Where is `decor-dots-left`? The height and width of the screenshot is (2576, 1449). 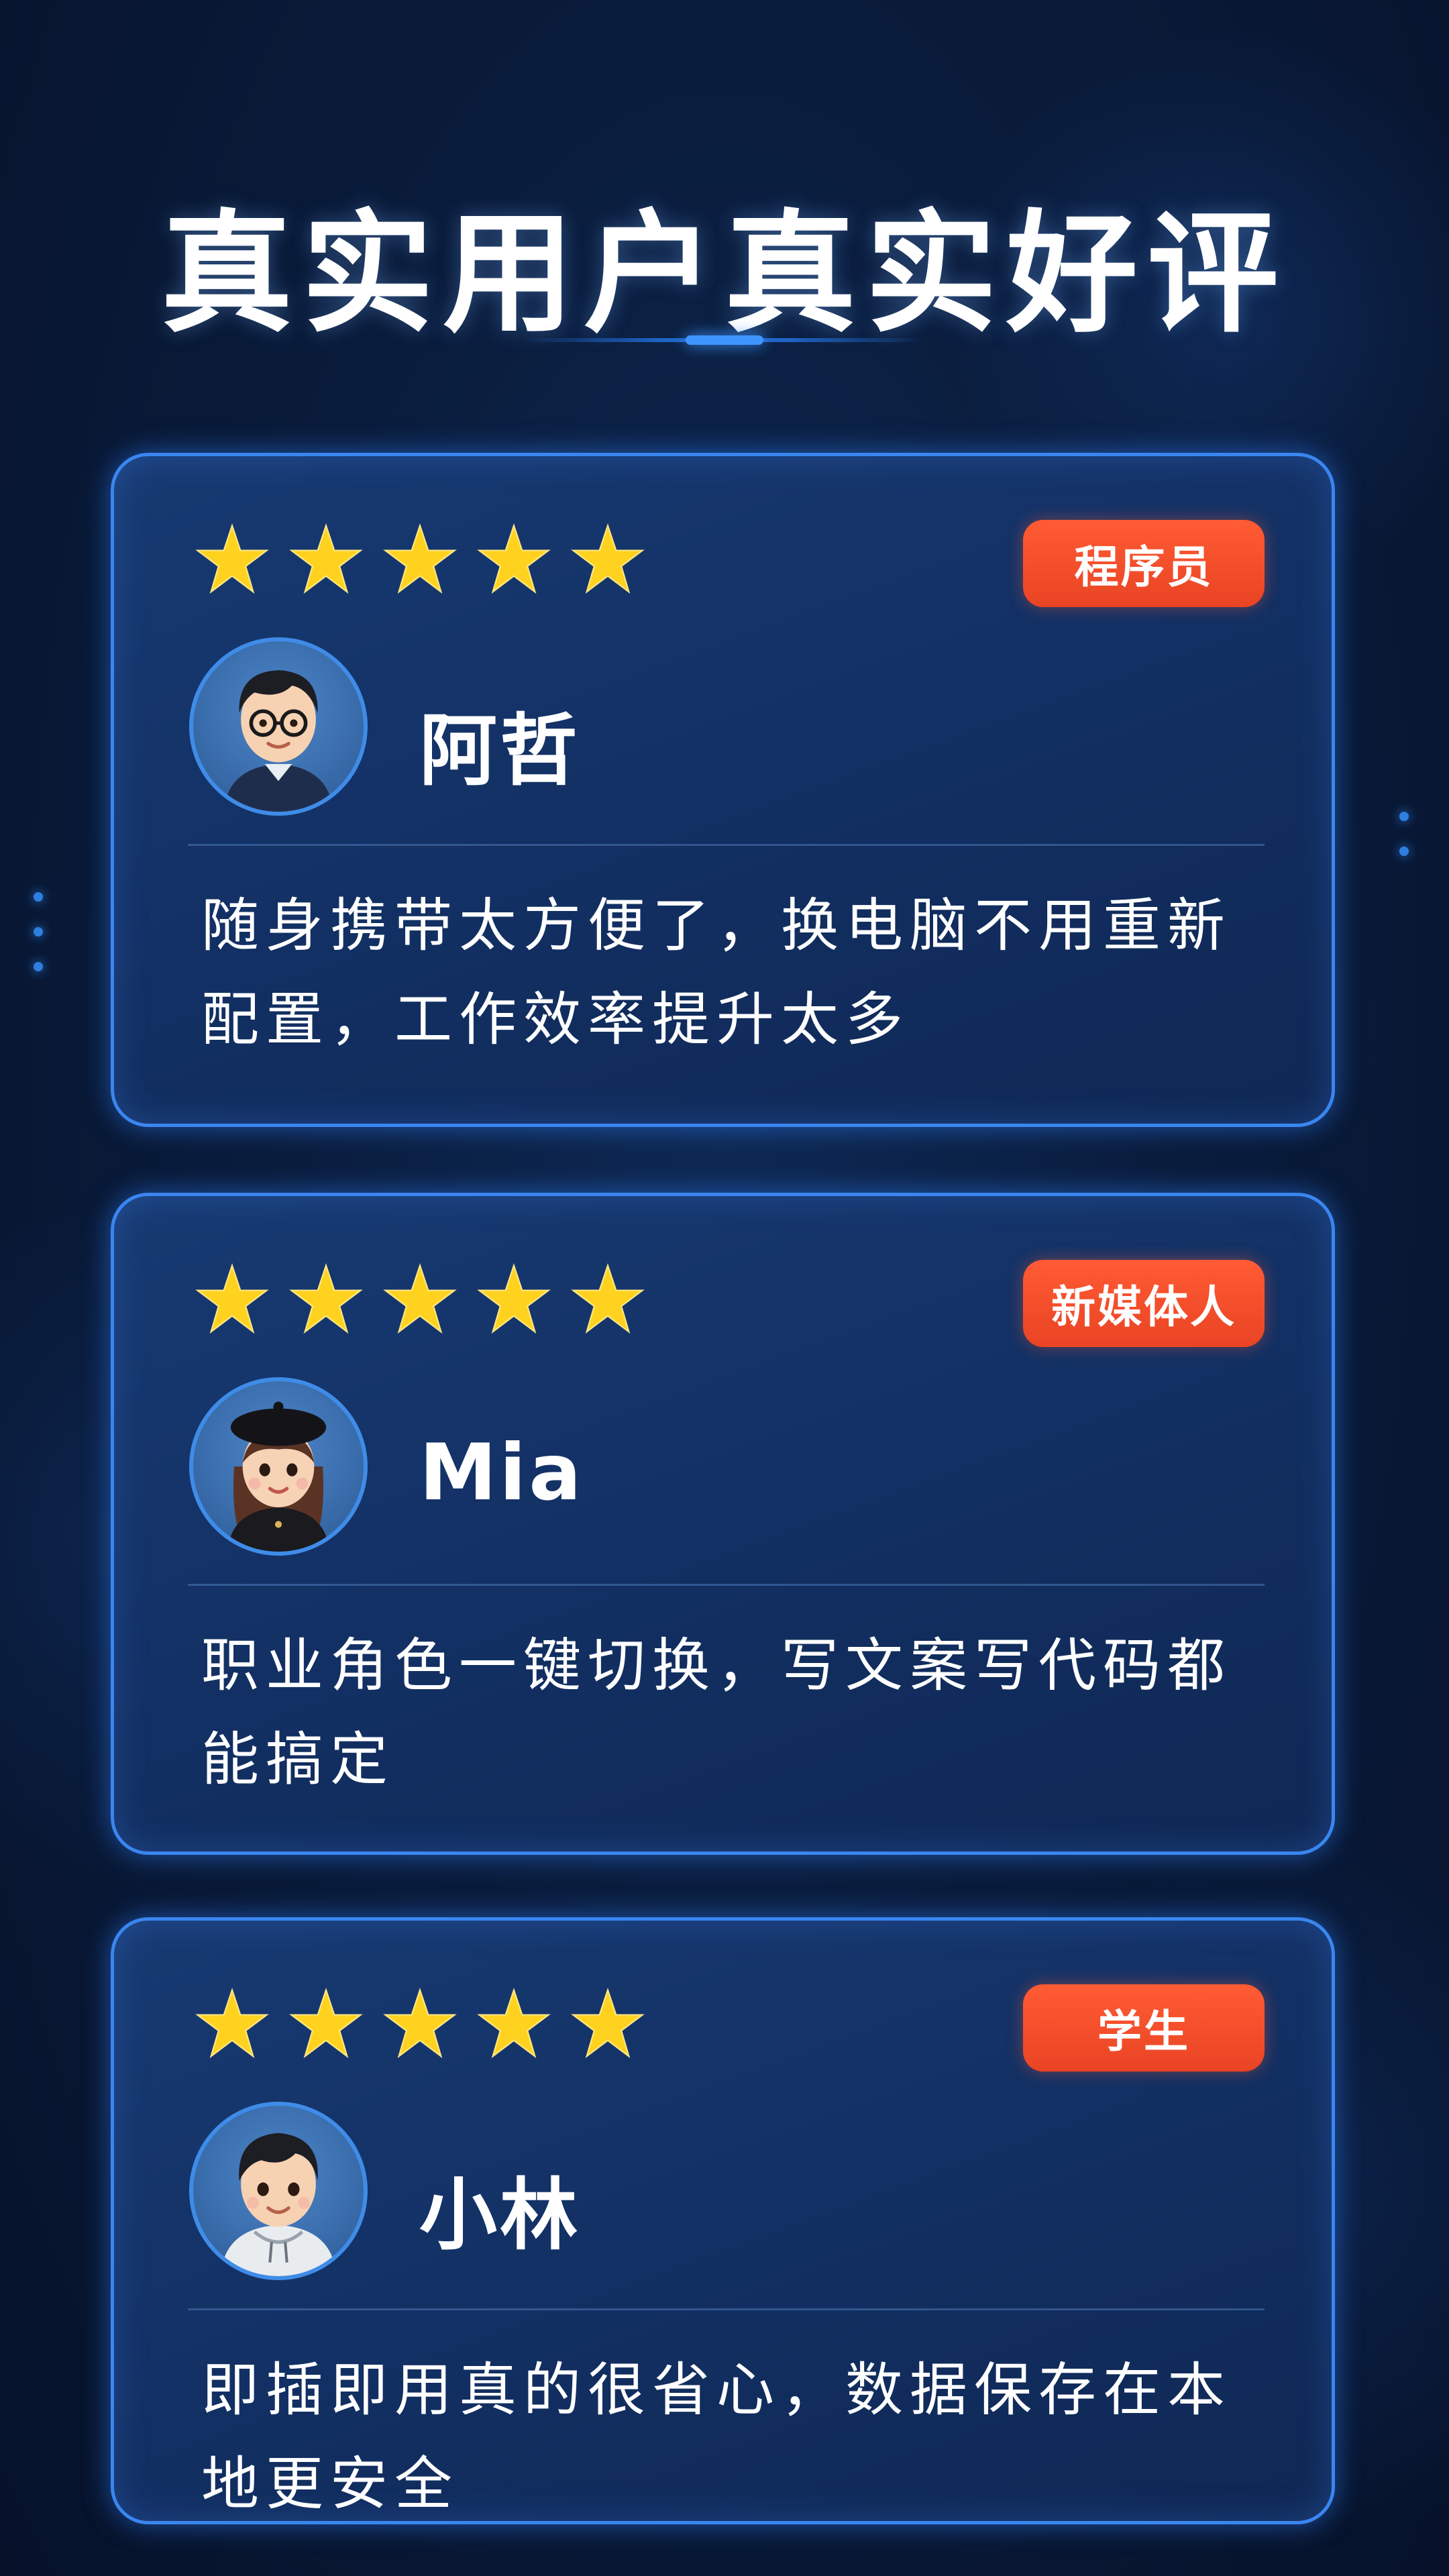
decor-dots-left is located at coordinates (38, 931).